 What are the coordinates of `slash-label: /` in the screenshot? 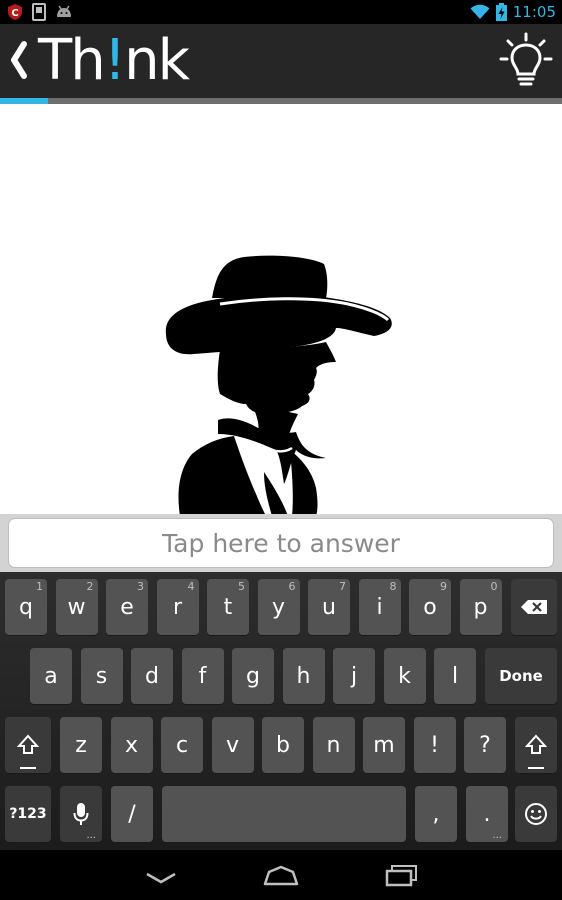 It's located at (132, 814).